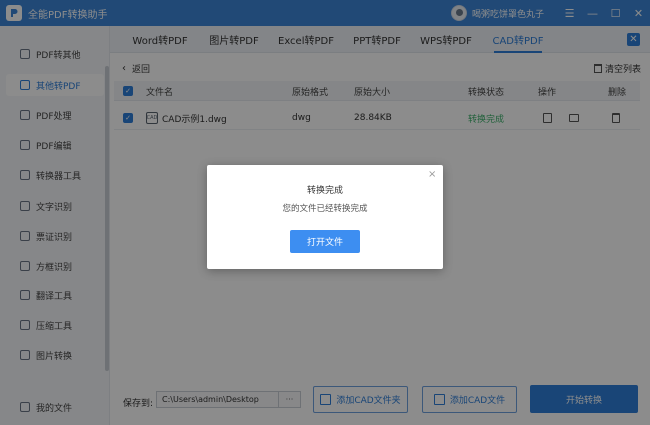 Image resolution: width=650 pixels, height=425 pixels. Describe the element at coordinates (325, 217) in the screenshot. I see `conversion-complete-dialog: × 转换完成 您的文件已经转换完成 打开文件` at that location.